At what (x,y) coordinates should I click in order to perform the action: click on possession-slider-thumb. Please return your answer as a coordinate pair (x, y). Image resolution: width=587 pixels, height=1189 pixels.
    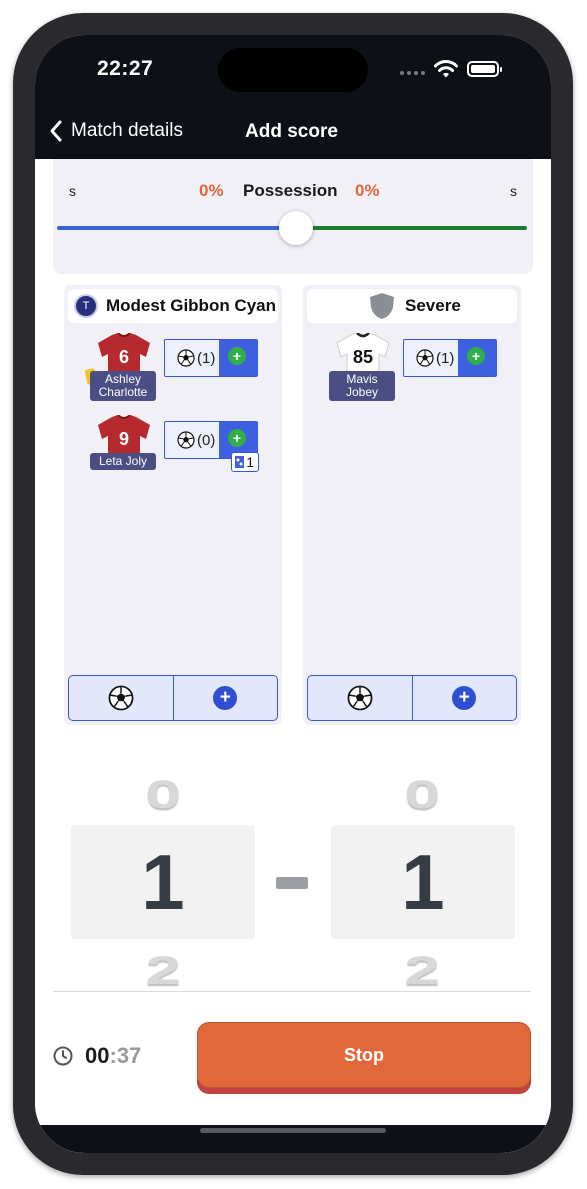
    Looking at the image, I should click on (296, 228).